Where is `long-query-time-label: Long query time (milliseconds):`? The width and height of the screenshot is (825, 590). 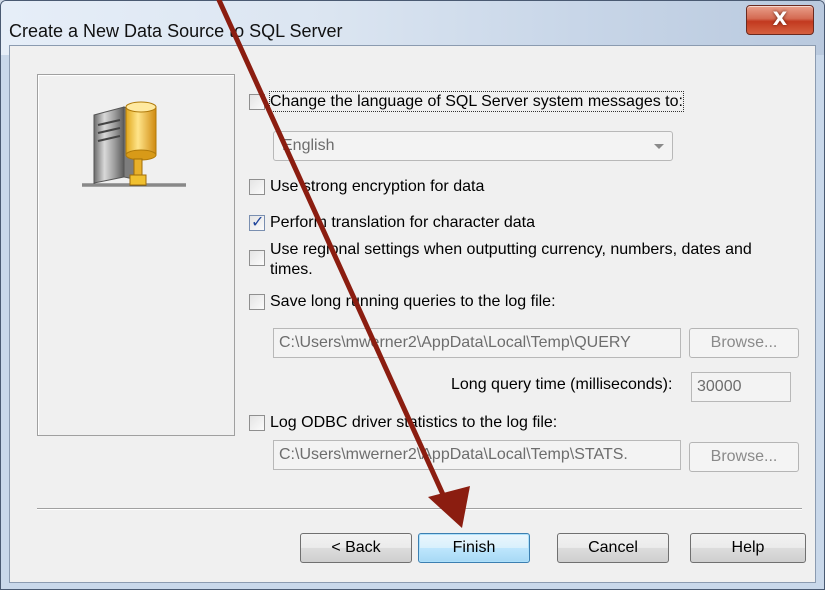
long-query-time-label: Long query time (milliseconds): is located at coordinates (562, 384).